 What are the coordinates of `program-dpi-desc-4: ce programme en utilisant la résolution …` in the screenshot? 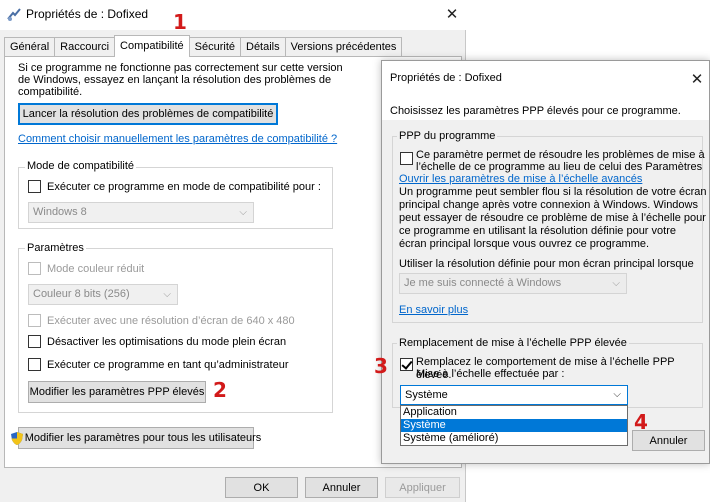 It's located at (537, 231).